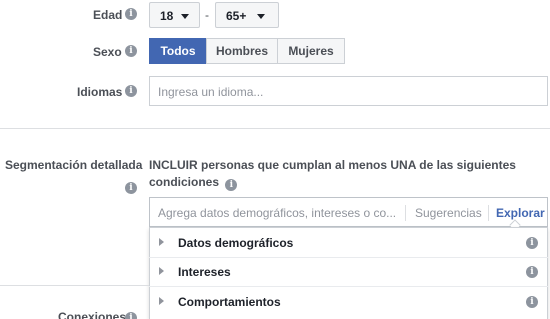 The height and width of the screenshot is (319, 550). What do you see at coordinates (520, 213) in the screenshot?
I see `explore-link: Explorar` at bounding box center [520, 213].